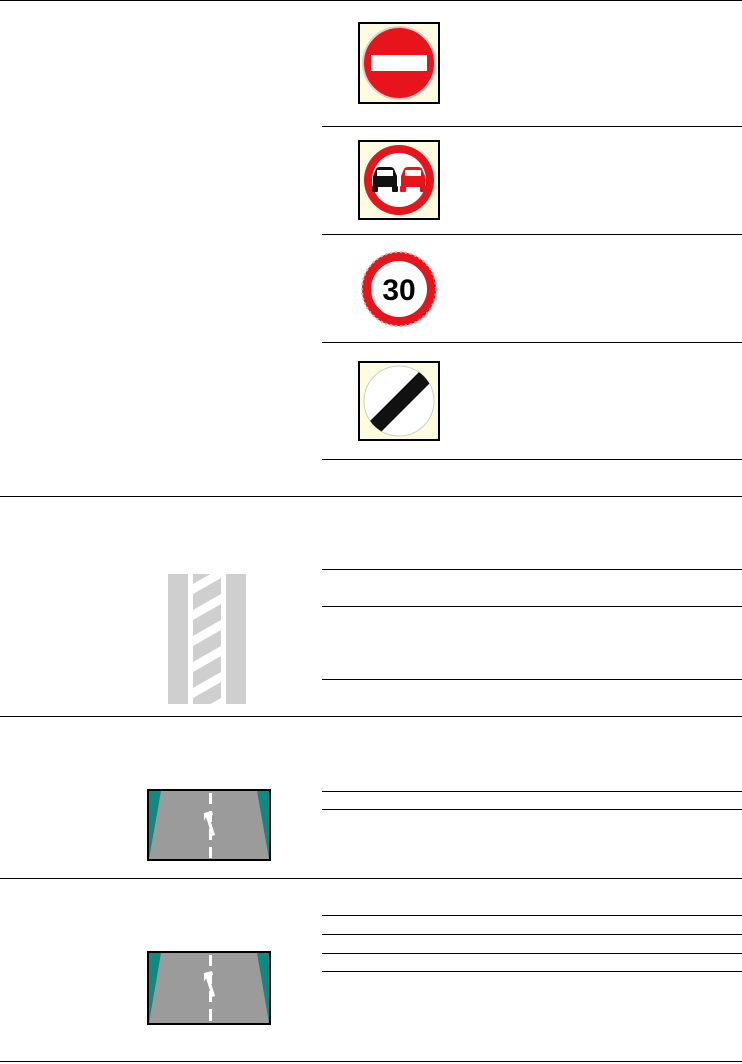  I want to click on national-speed-limit-sign-icon, so click(399, 401).